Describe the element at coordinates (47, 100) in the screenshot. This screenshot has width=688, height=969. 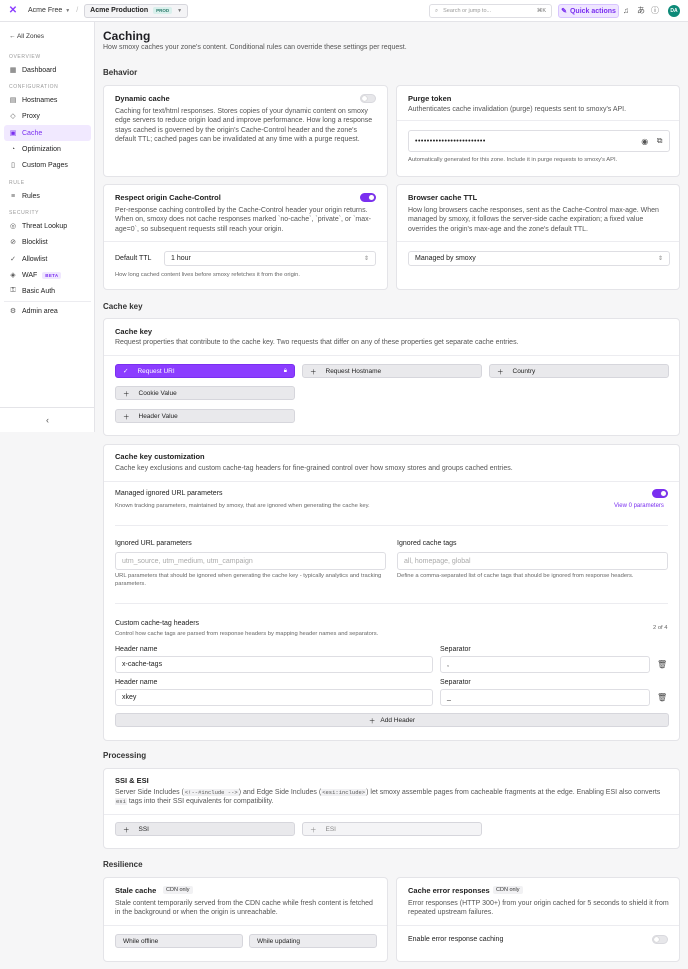
I see `sidebar-item-hostnames: ▤ Hostnames` at that location.